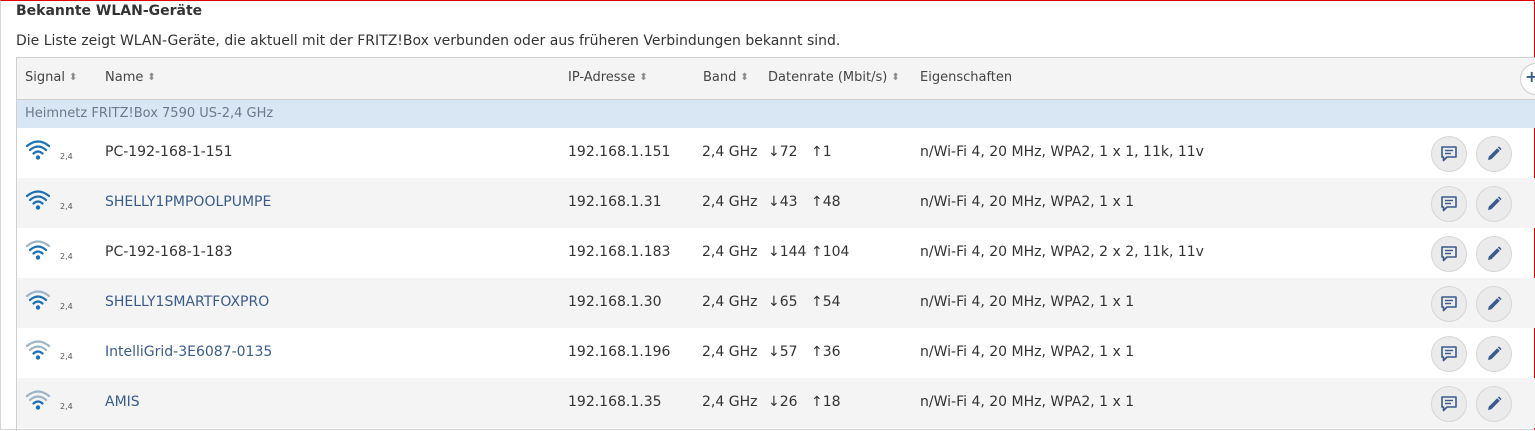 Image resolution: width=1535 pixels, height=431 pixels. What do you see at coordinates (615, 202) in the screenshot?
I see `ip-address: 192.168.1.31` at bounding box center [615, 202].